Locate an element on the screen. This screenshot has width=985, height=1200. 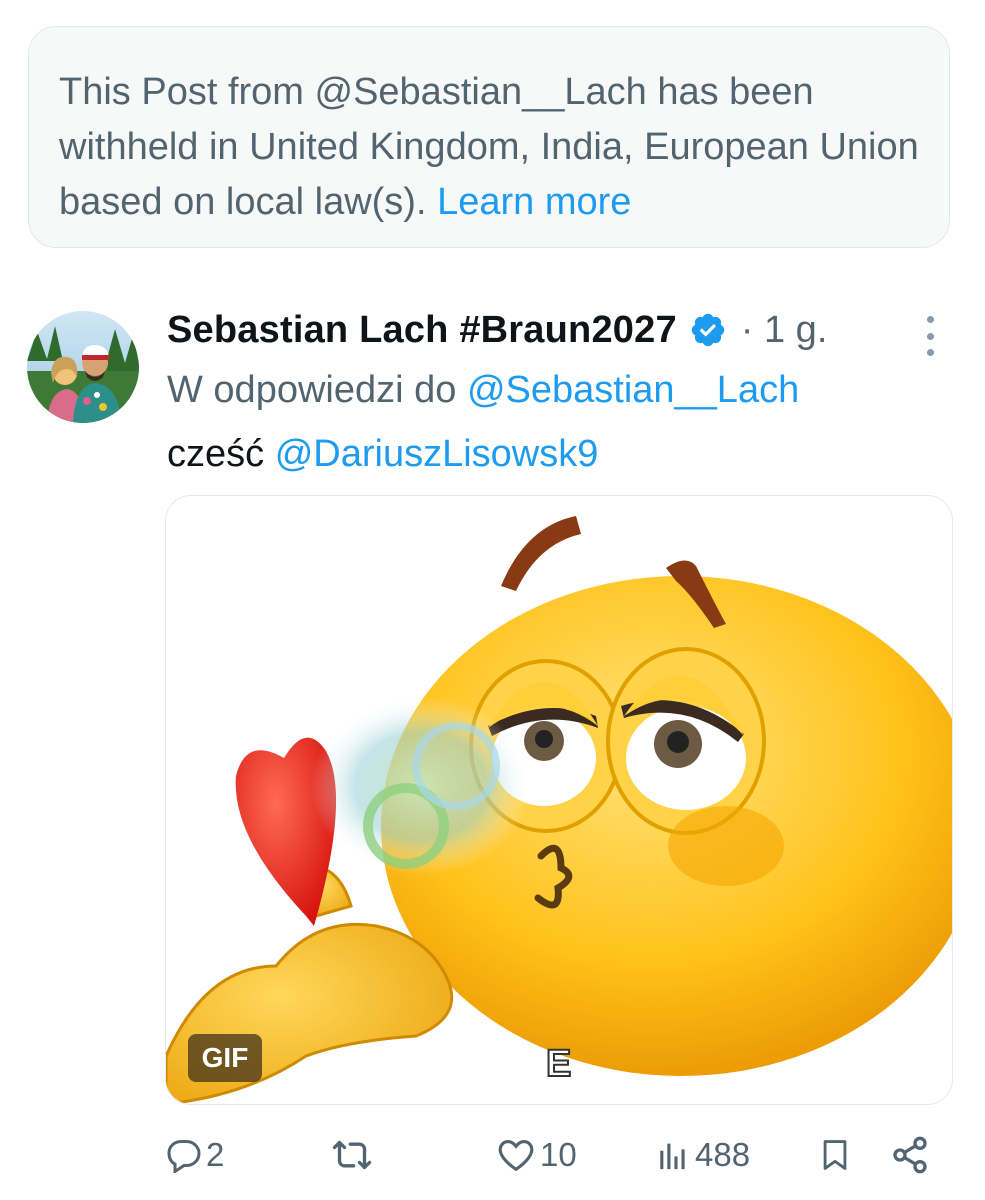
share-button is located at coordinates (910, 1155).